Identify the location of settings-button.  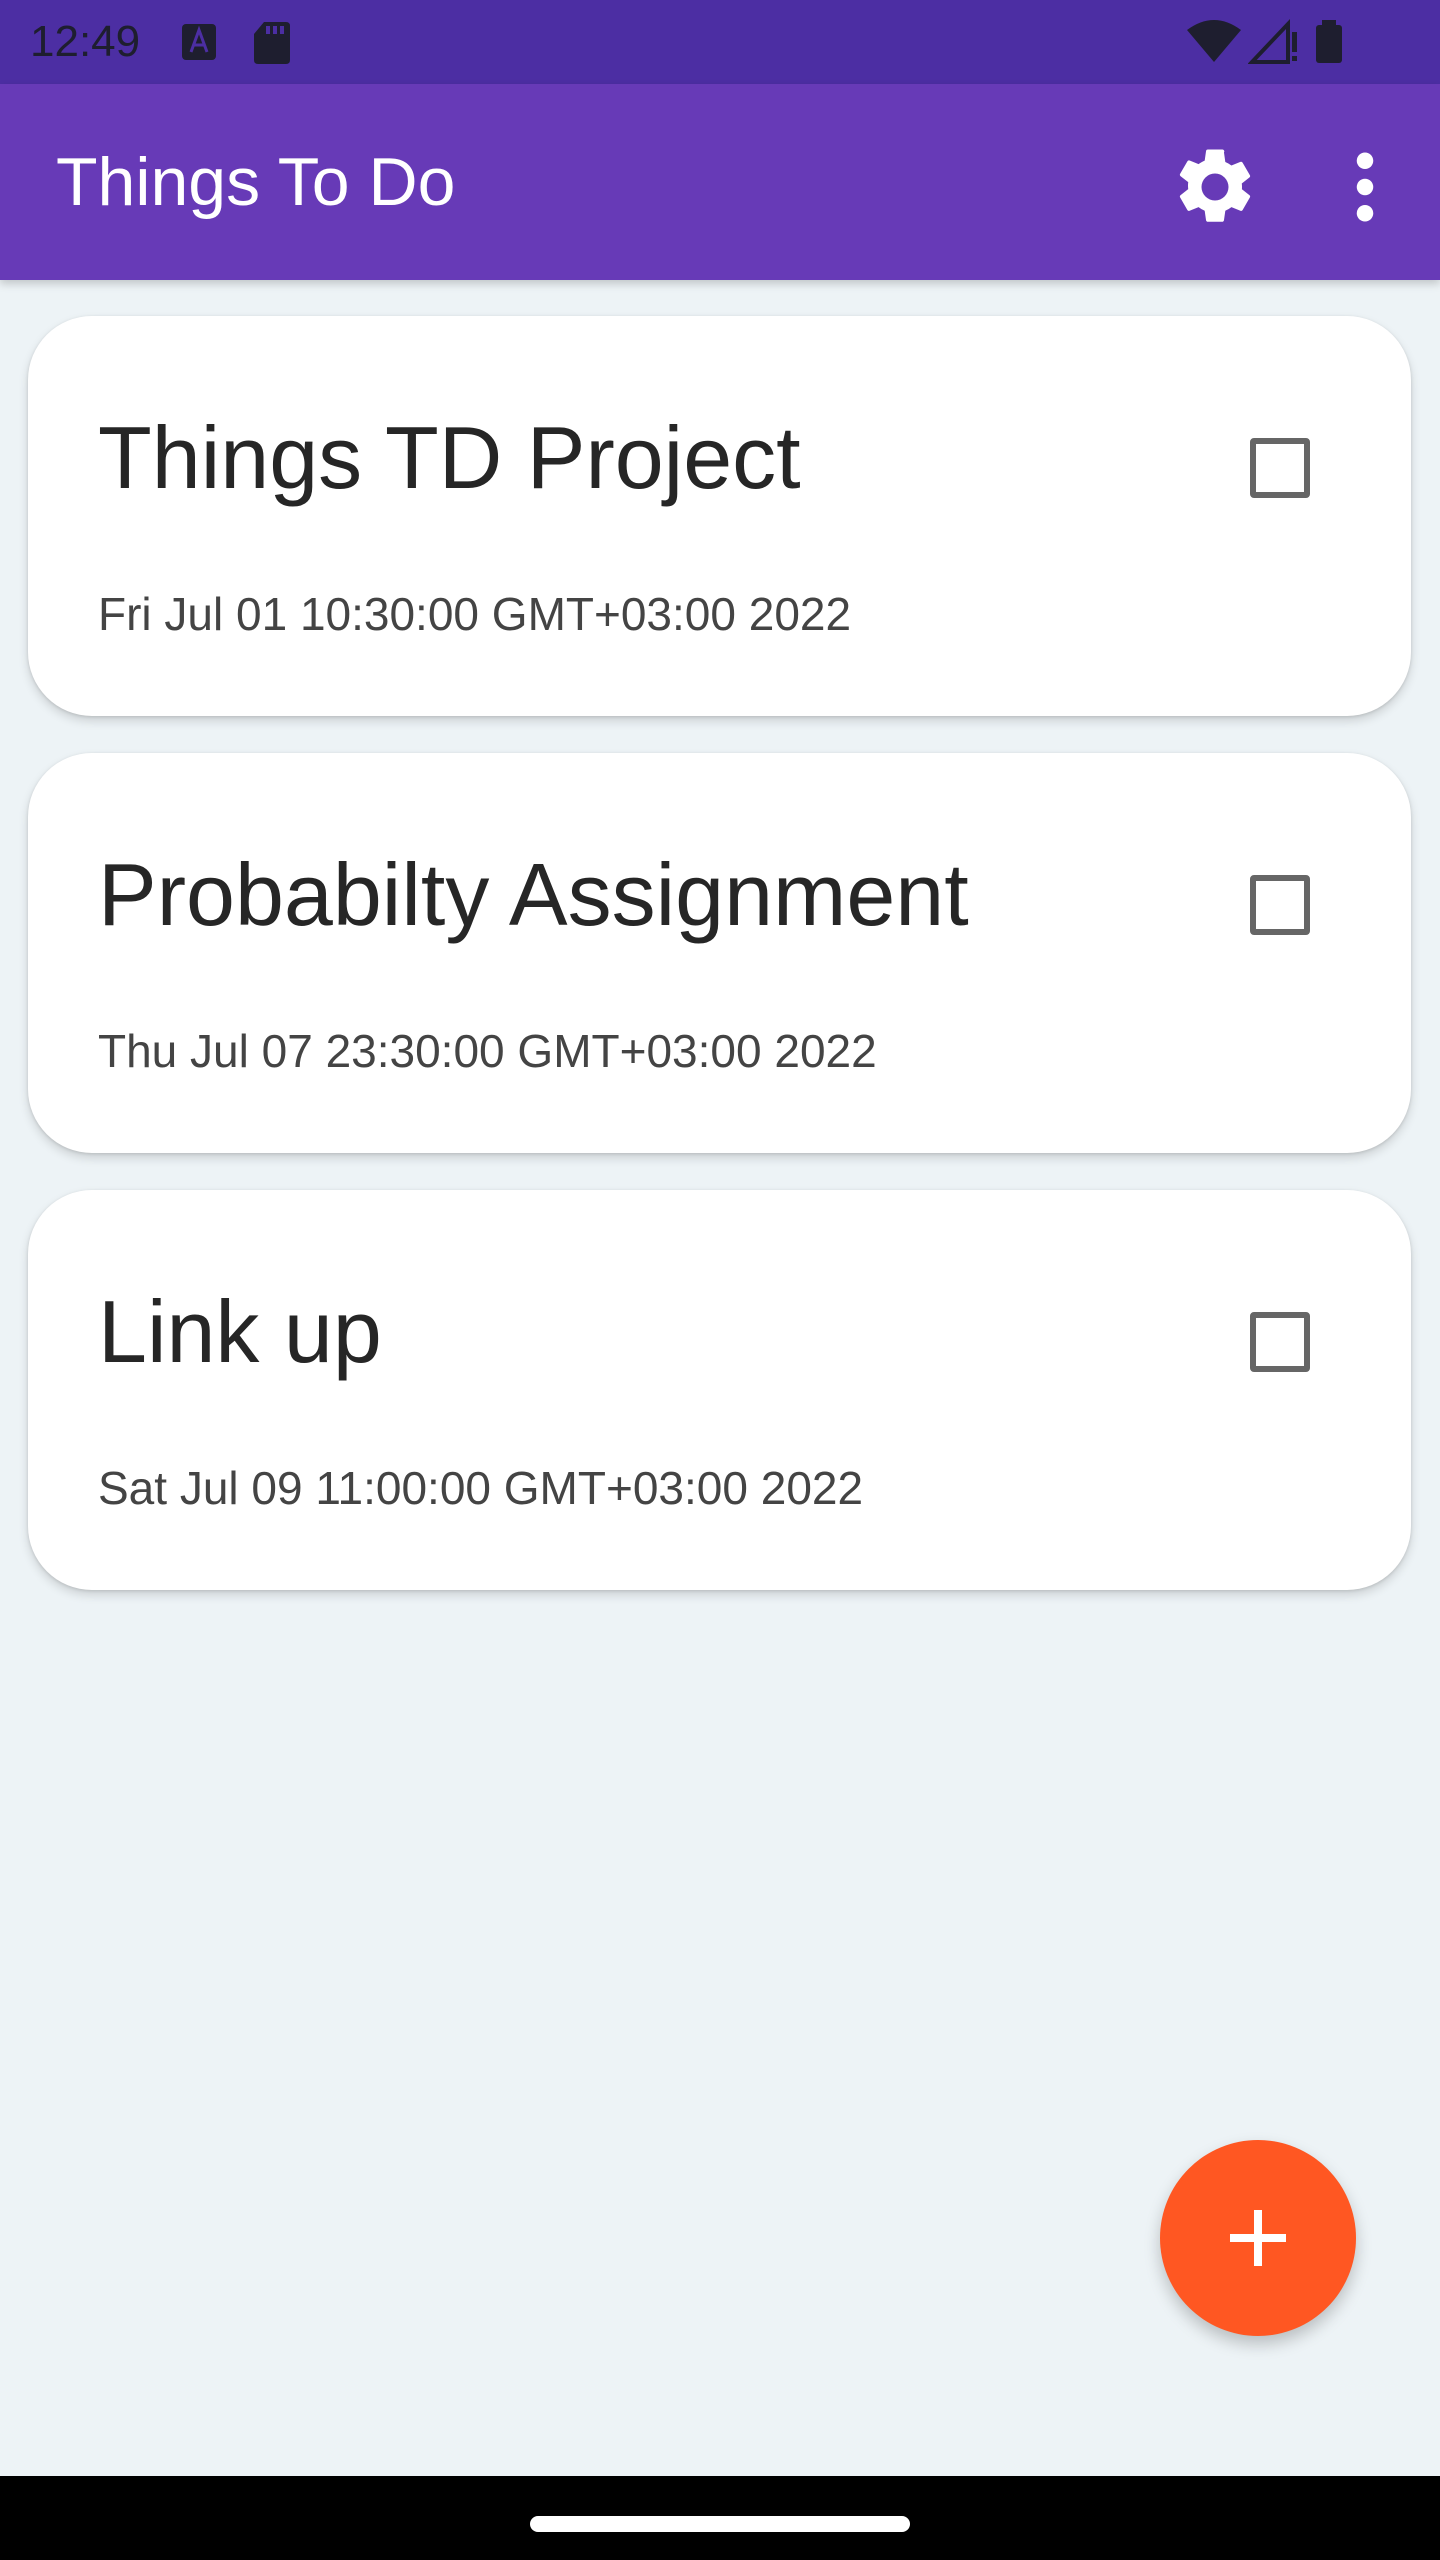
(1215, 187).